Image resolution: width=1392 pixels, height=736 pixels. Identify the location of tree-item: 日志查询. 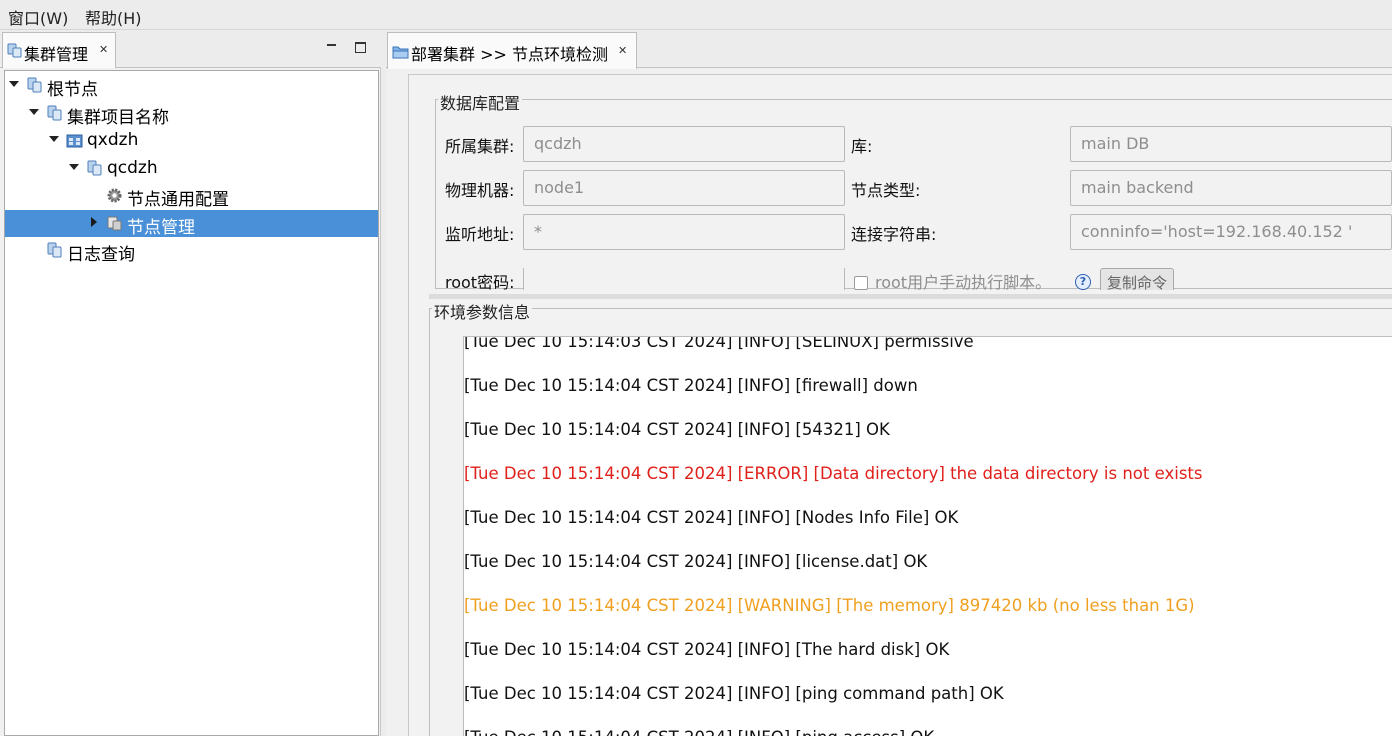
(191, 251).